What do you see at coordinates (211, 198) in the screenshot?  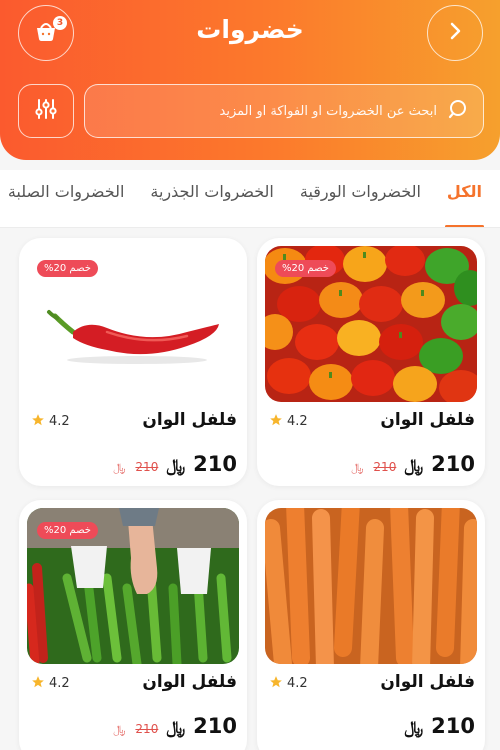 I see `tab-root-vegetables: الخضروات الجذرية` at bounding box center [211, 198].